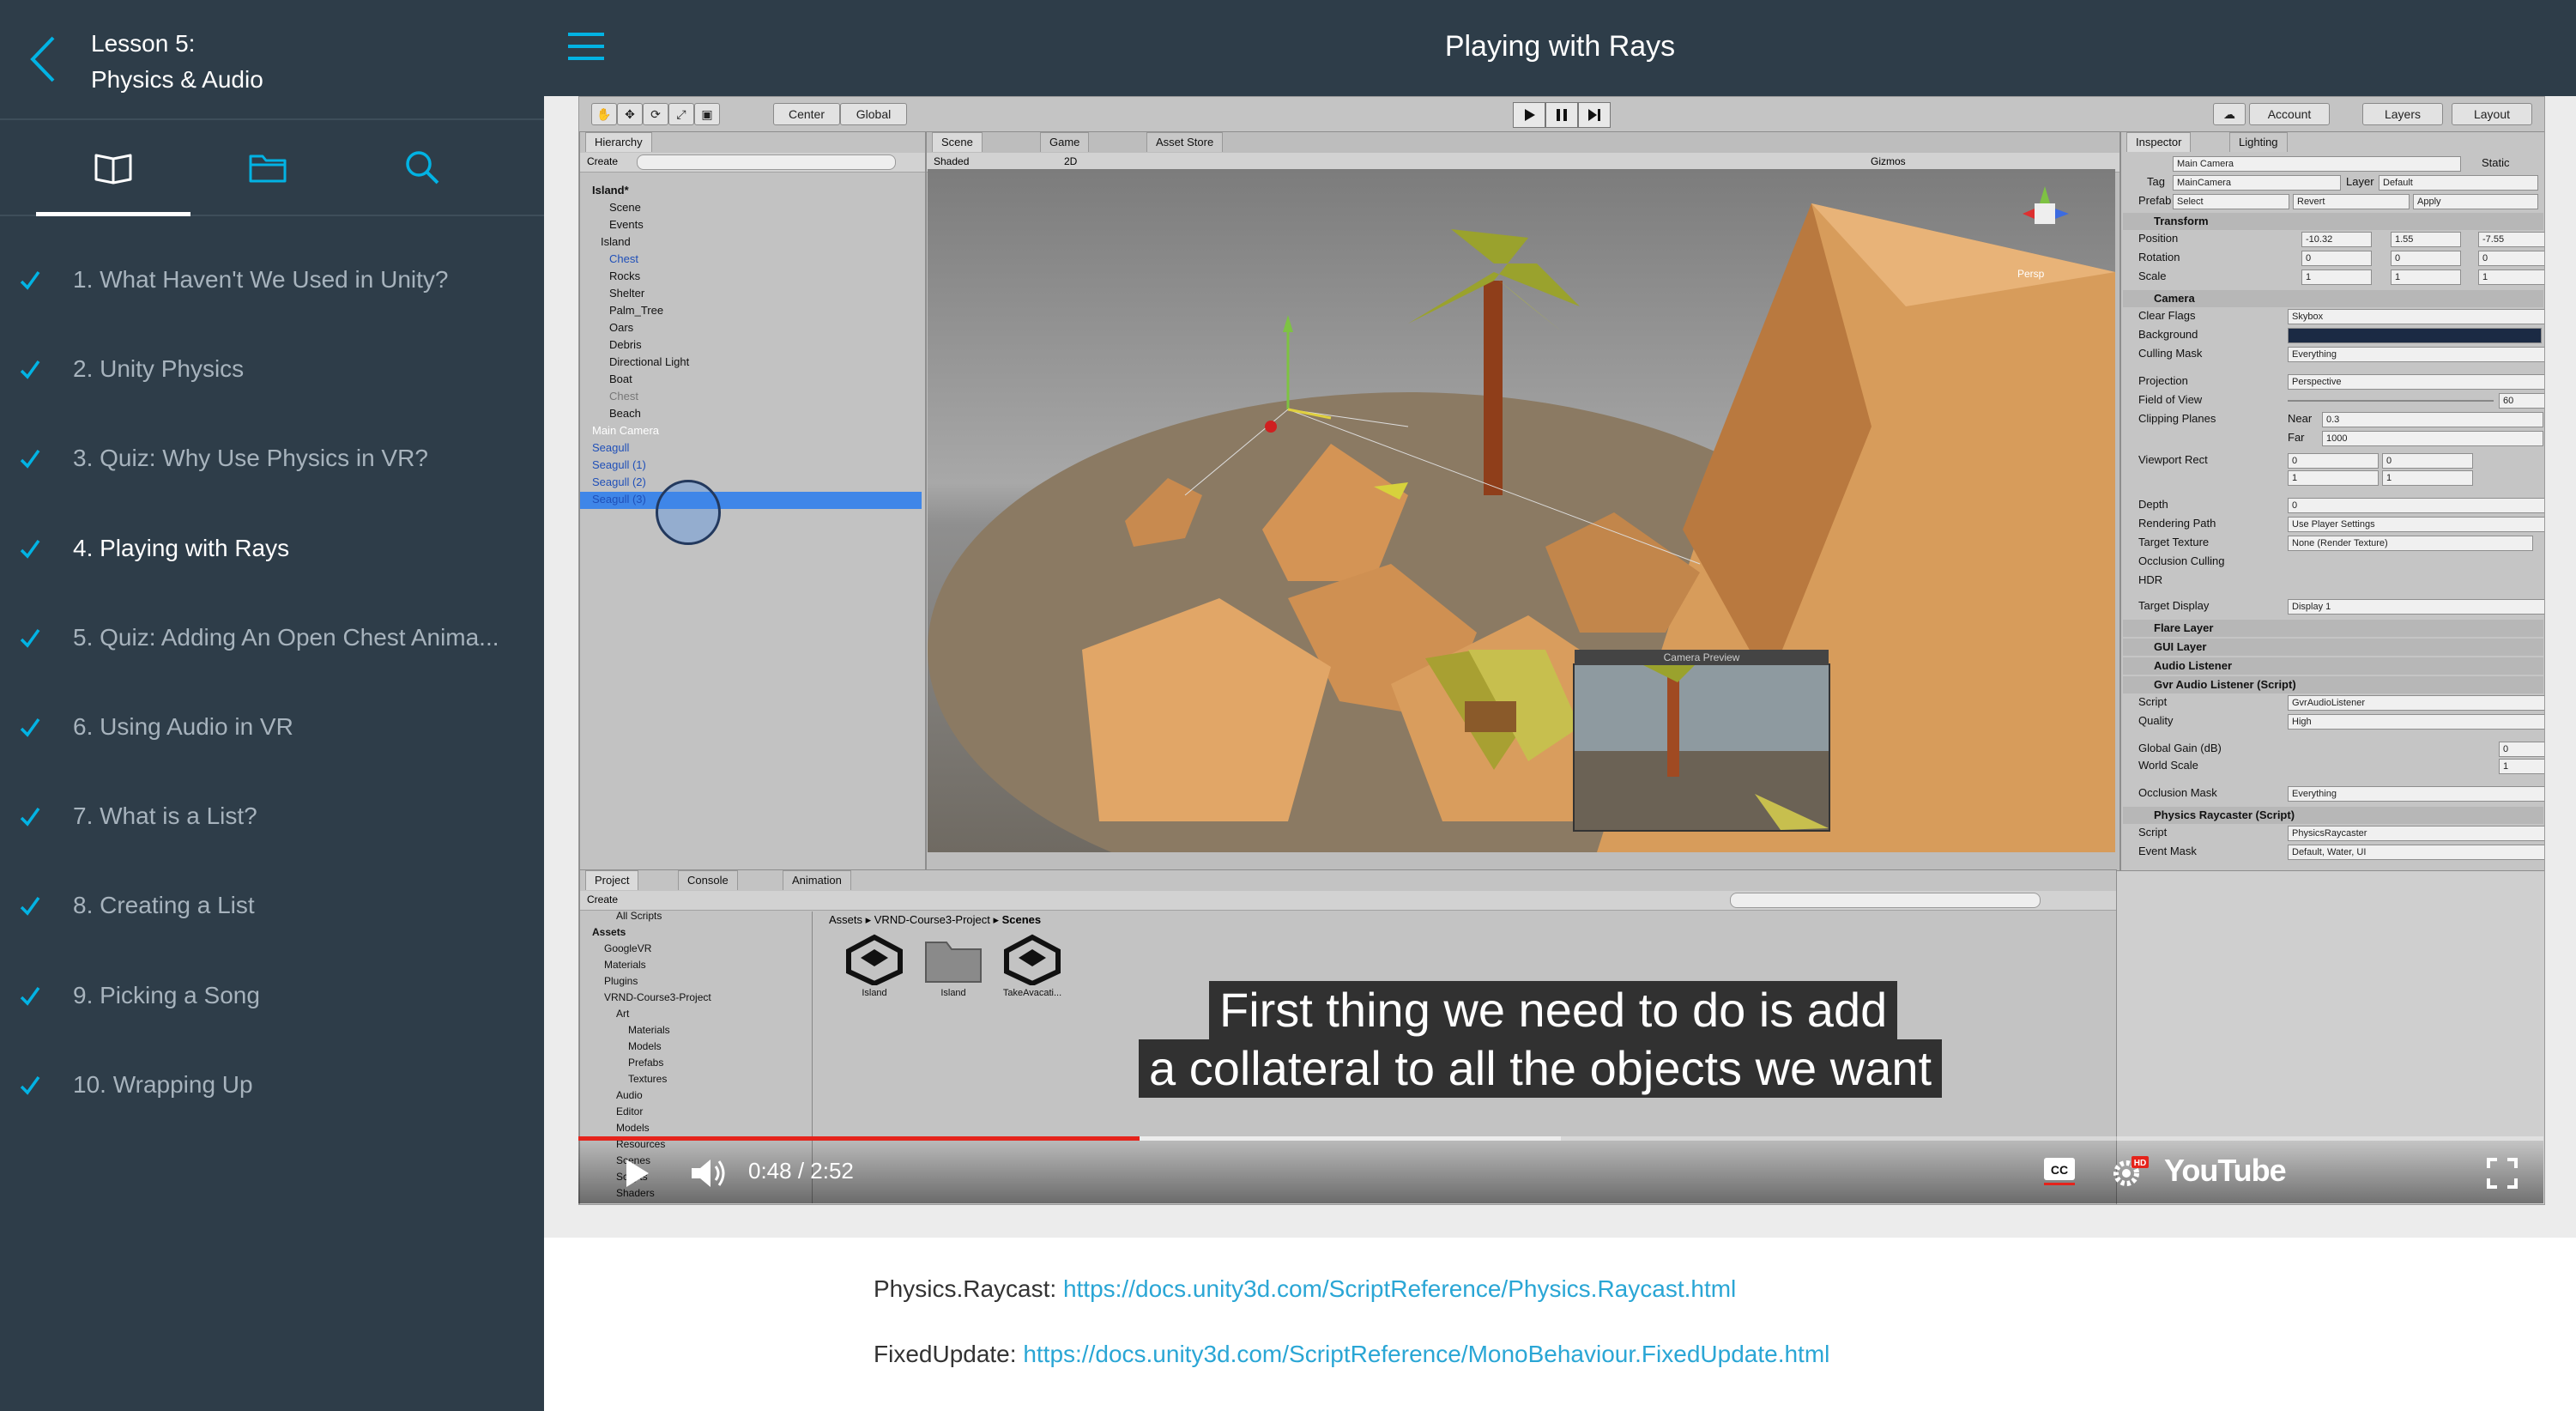 Image resolution: width=2576 pixels, height=1411 pixels. What do you see at coordinates (2415, 335) in the screenshot?
I see `background-color-swatch` at bounding box center [2415, 335].